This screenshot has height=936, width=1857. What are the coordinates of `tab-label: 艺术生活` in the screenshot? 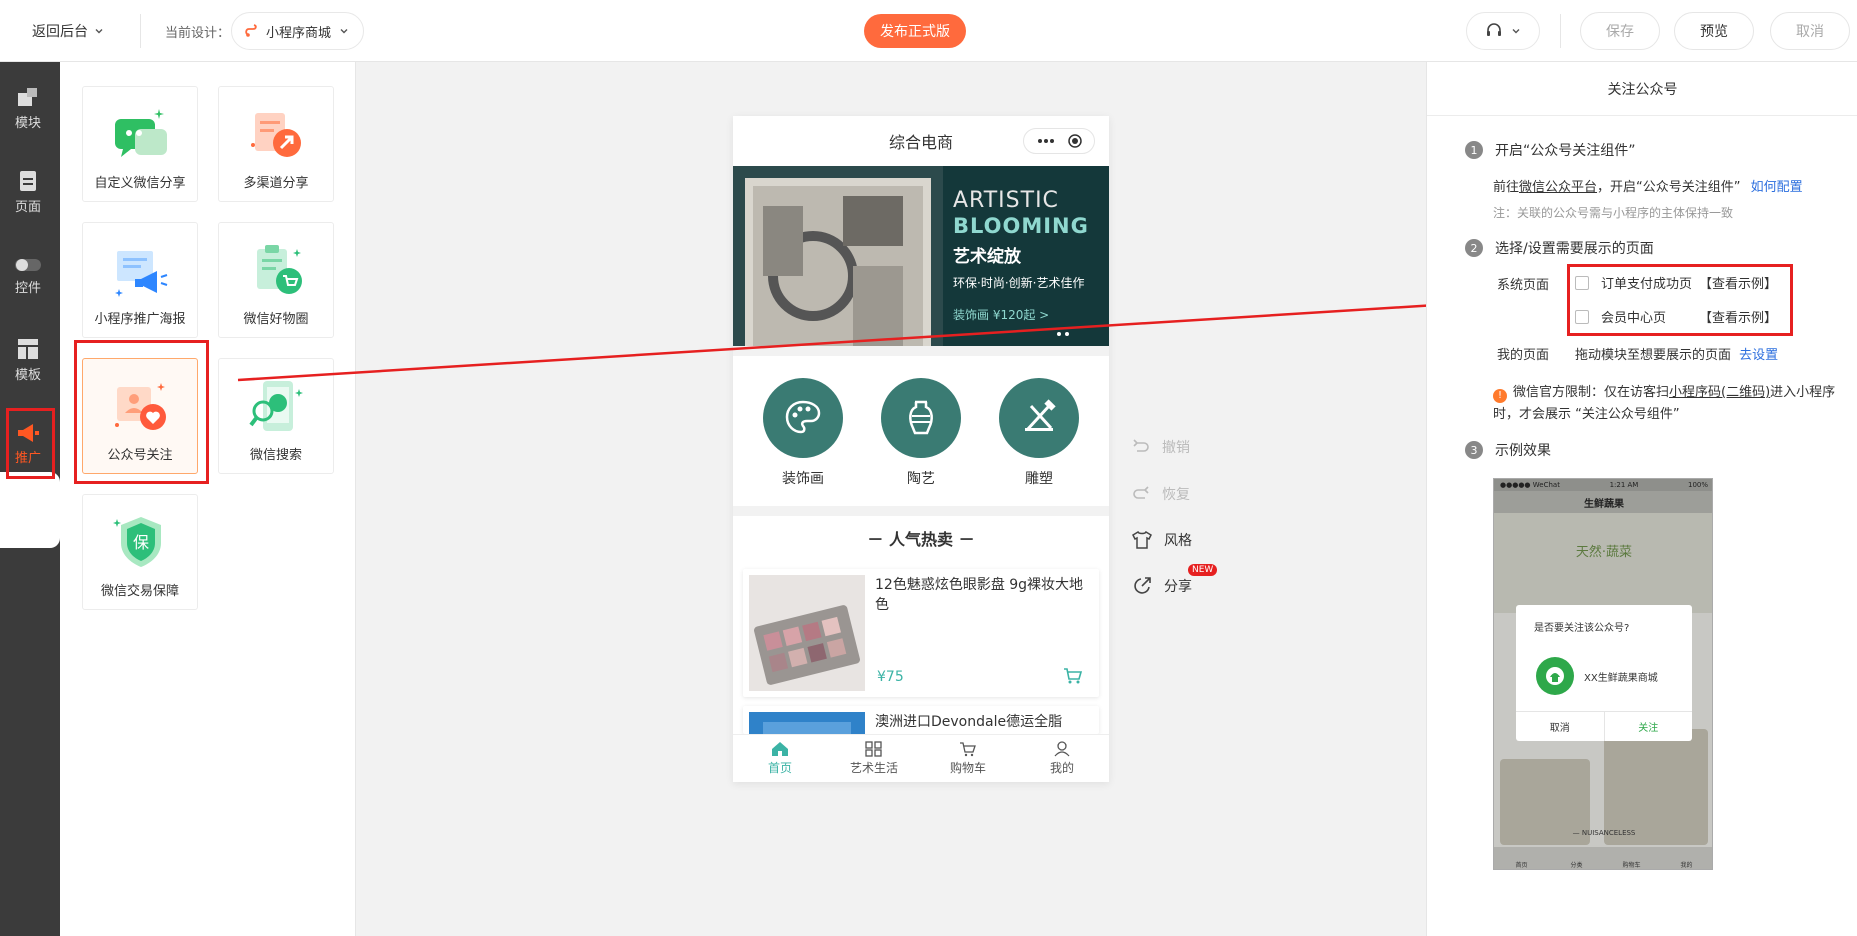 It's located at (873, 768).